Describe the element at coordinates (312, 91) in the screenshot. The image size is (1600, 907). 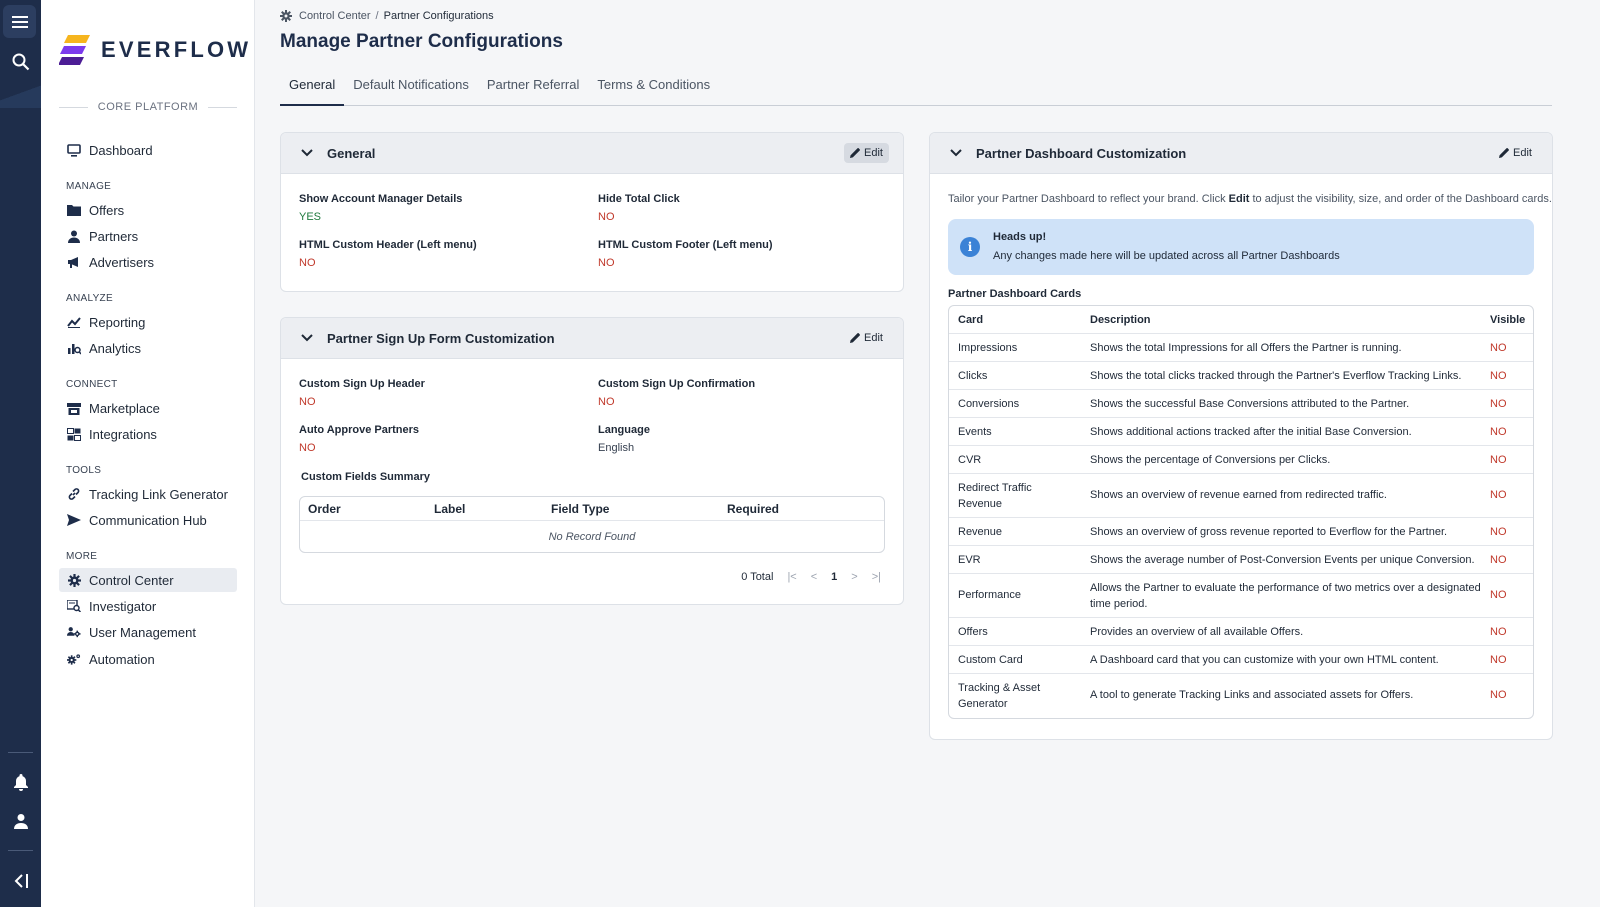
I see `tab-general: General` at that location.